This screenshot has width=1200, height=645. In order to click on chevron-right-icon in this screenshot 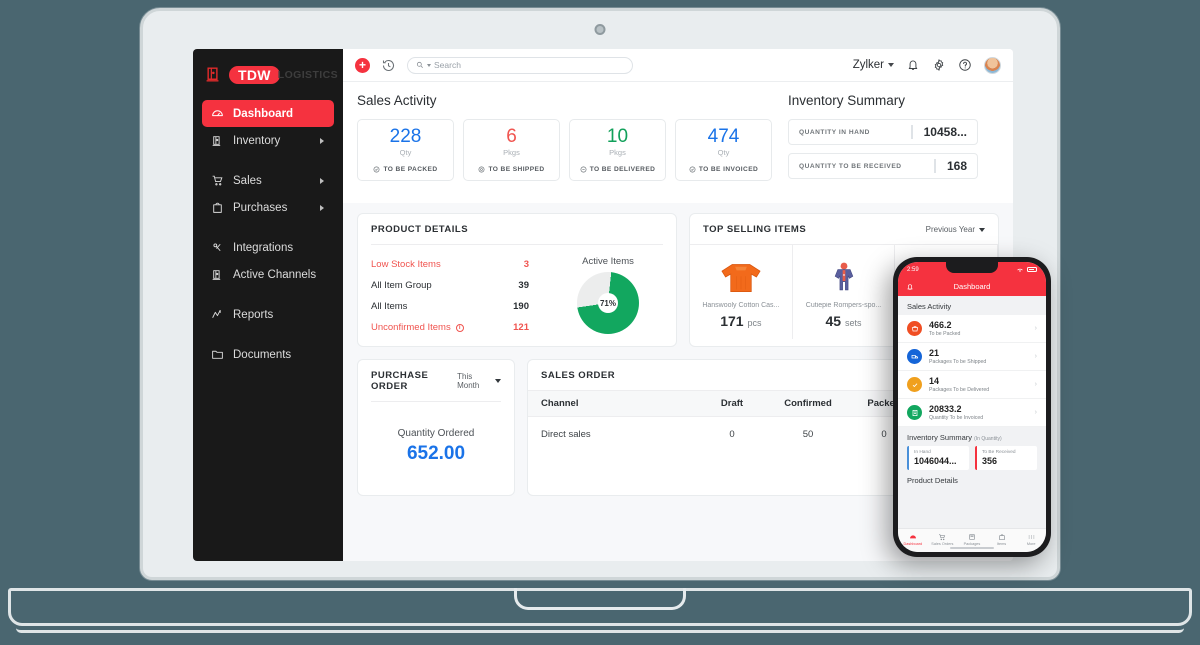, I will do `click(322, 207)`.